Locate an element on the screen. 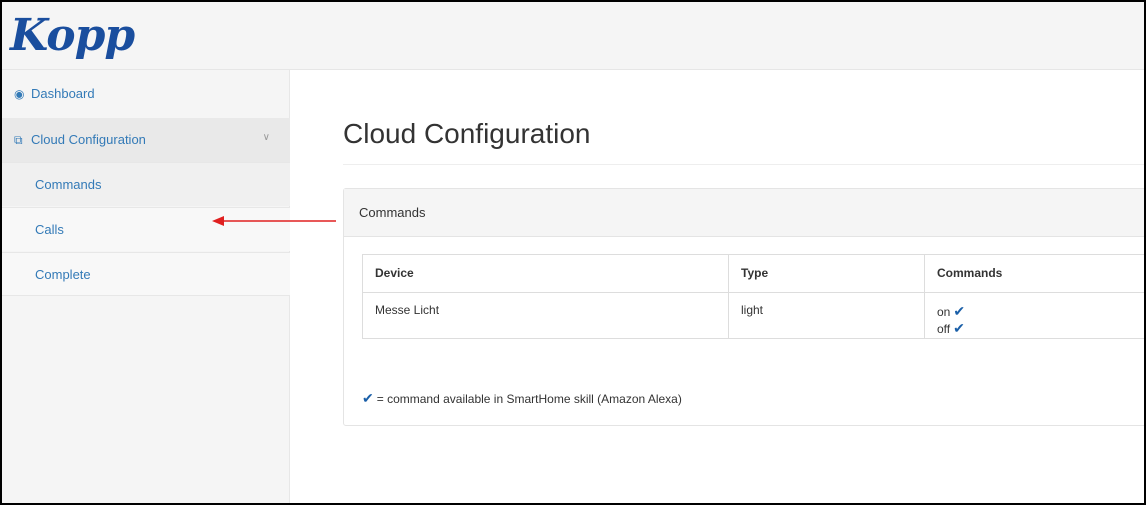 The image size is (1146, 505). device-cell: Messe Licht is located at coordinates (545, 315).